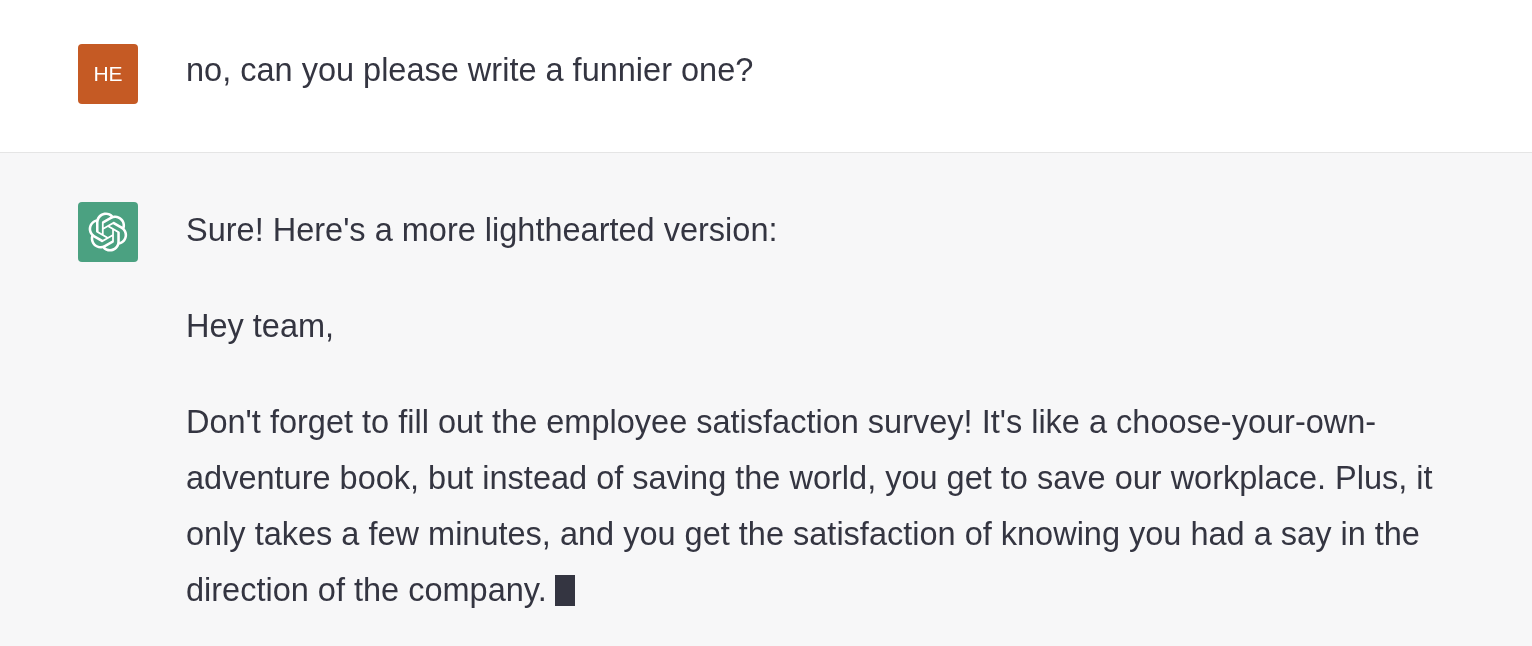 Image resolution: width=1532 pixels, height=646 pixels. Describe the element at coordinates (260, 326) in the screenshot. I see `message-text: Hey team,` at that location.